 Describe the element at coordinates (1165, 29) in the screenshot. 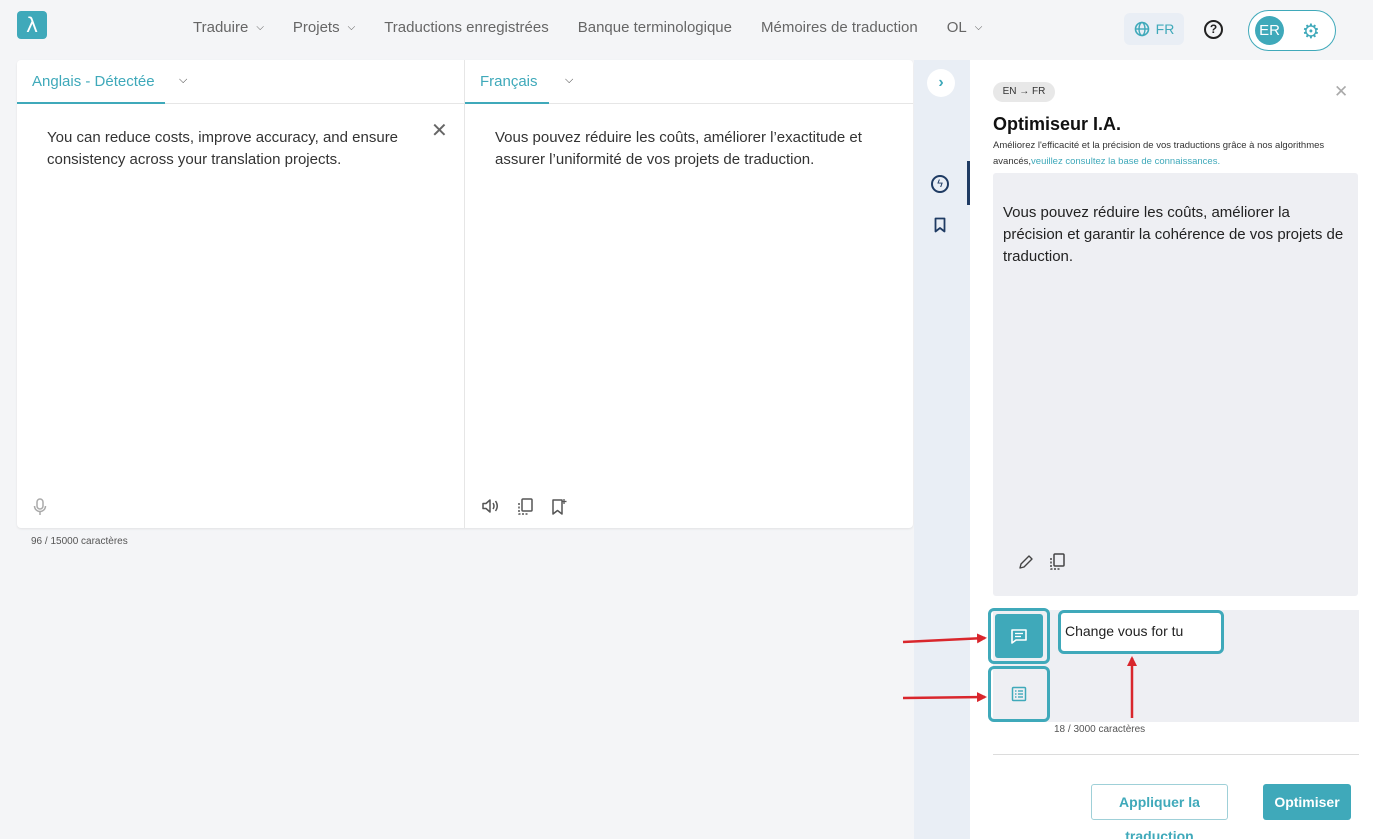

I see `language-code: FR` at that location.